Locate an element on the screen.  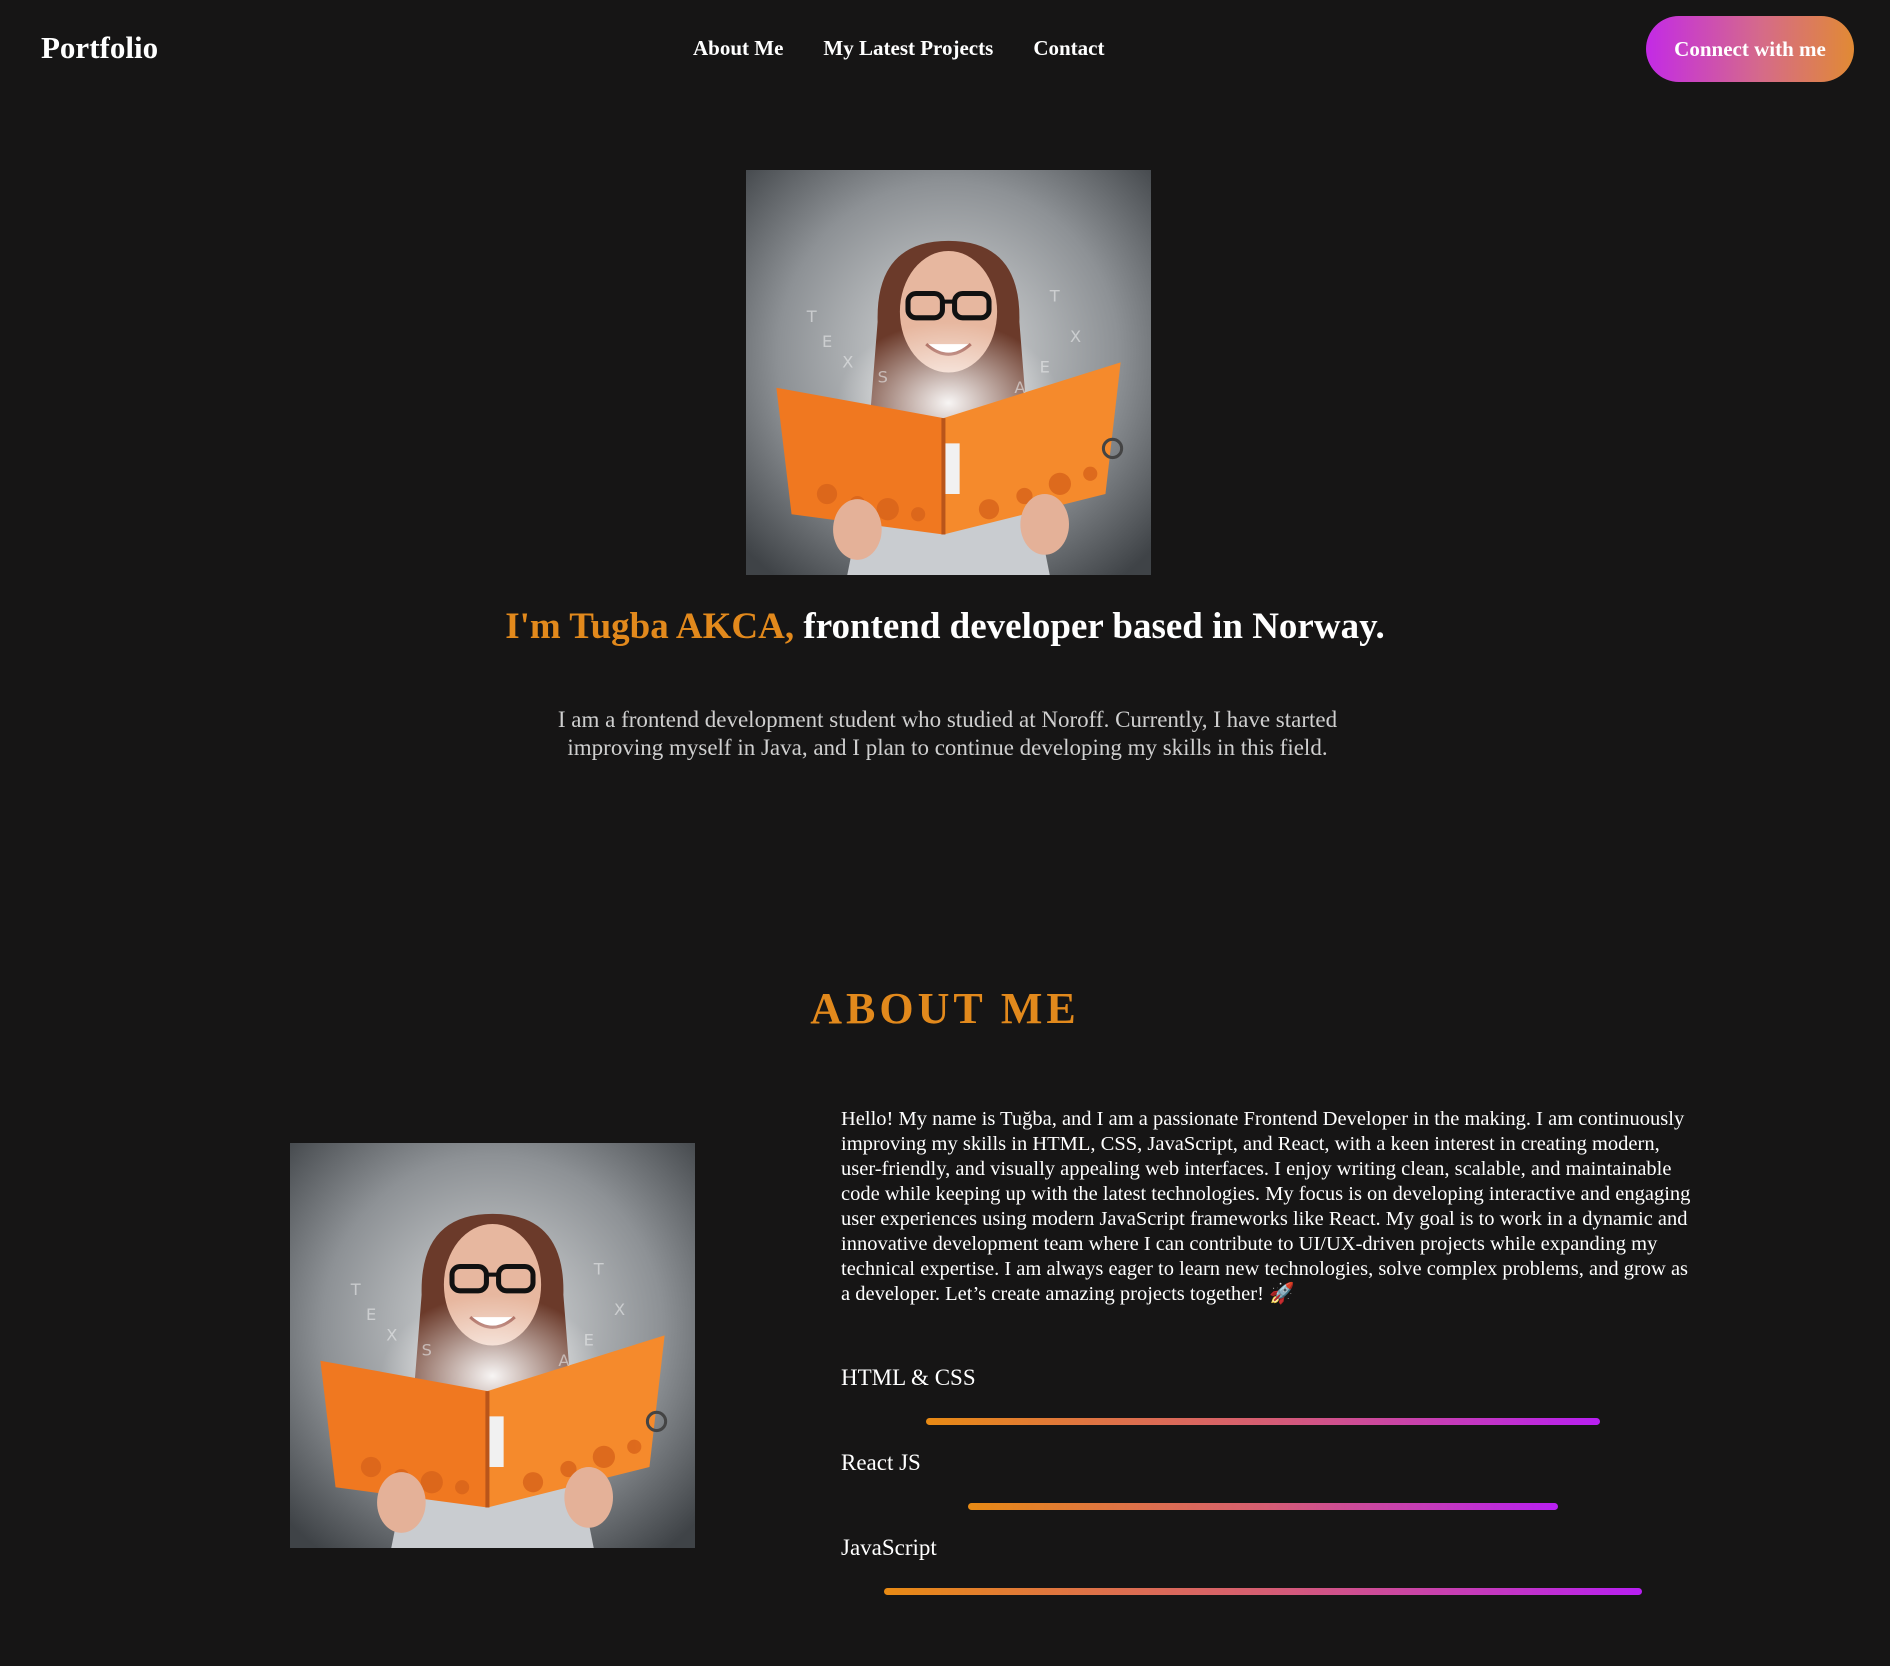
about-portrait-image: TEX TXE SA is located at coordinates (492, 1345).